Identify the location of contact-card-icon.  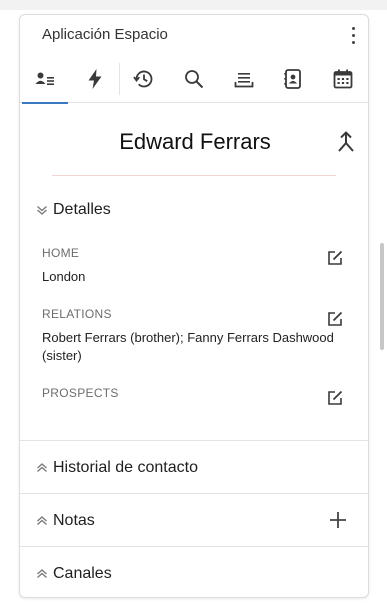
(44, 78).